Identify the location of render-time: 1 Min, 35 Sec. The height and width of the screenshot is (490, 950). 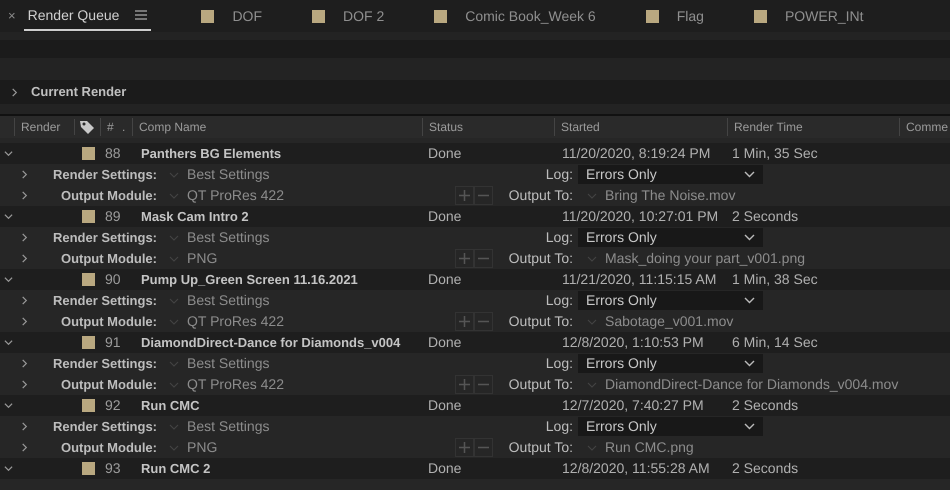
(775, 153).